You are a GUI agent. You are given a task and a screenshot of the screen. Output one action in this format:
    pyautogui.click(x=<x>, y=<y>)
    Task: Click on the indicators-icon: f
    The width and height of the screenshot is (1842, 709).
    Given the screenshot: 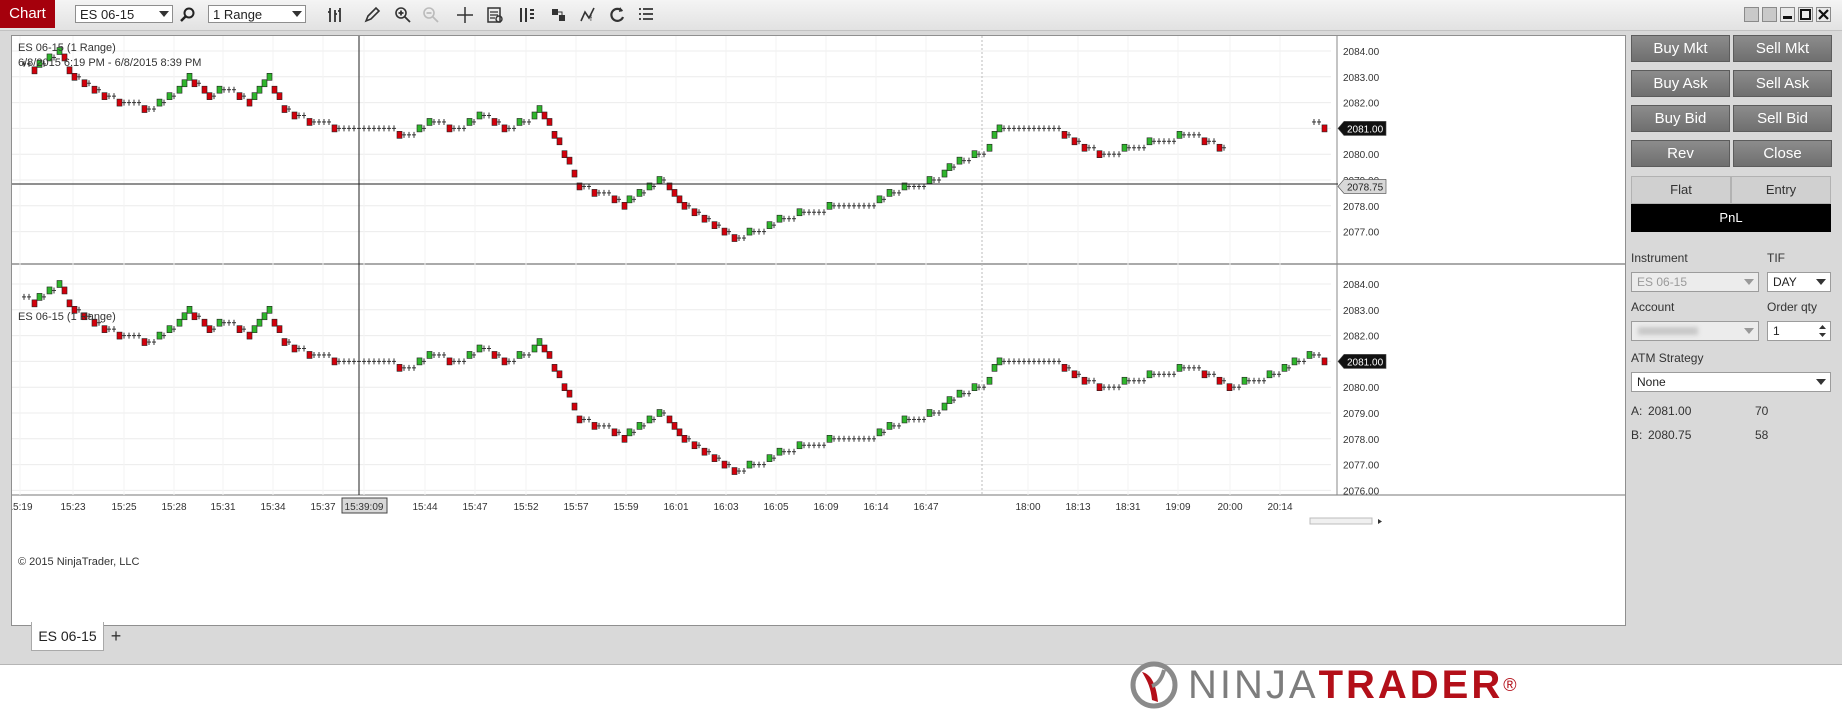 What is the action you would take?
    pyautogui.click(x=588, y=15)
    